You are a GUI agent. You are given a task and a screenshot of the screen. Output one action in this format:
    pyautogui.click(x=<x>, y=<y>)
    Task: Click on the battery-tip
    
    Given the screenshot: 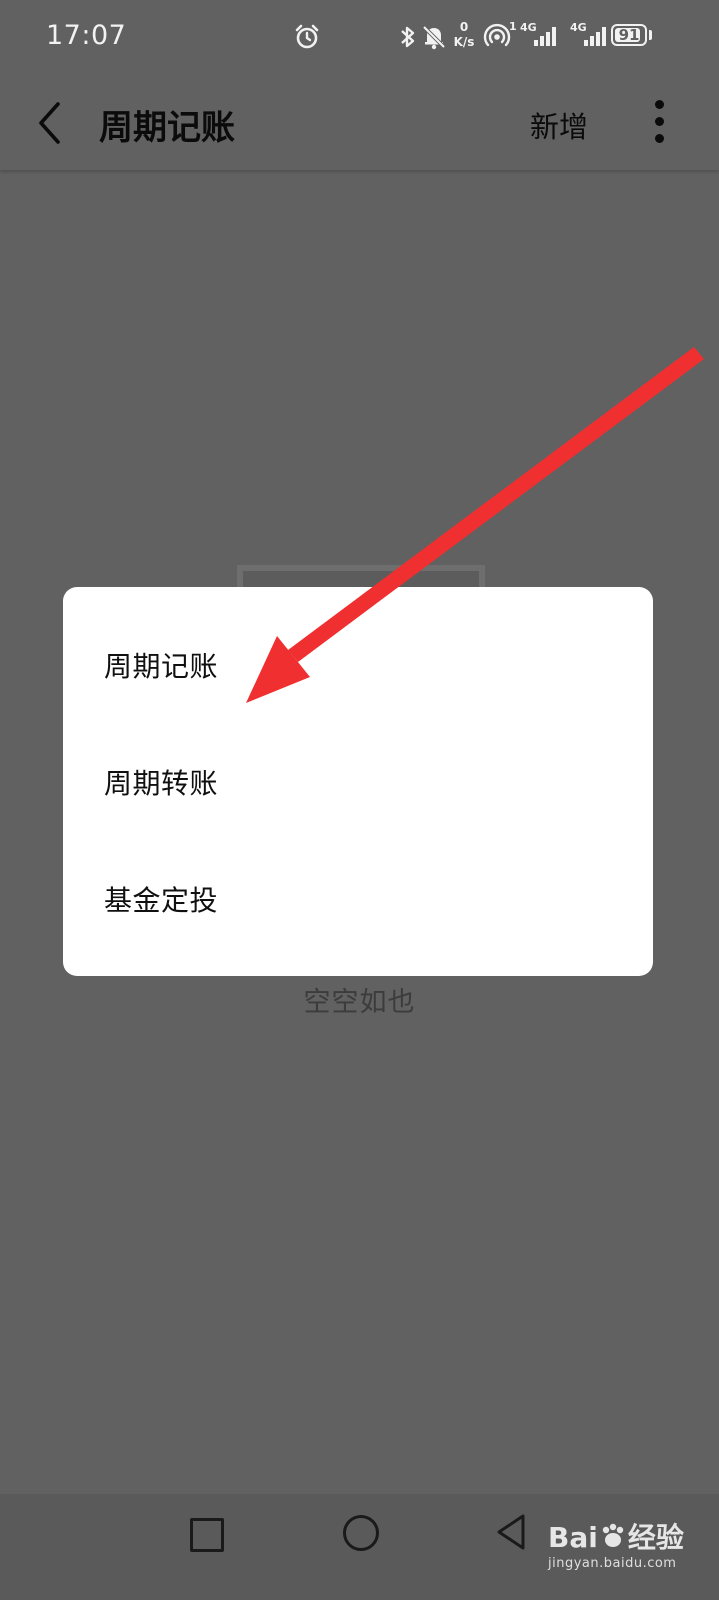 What is the action you would take?
    pyautogui.click(x=650, y=35)
    